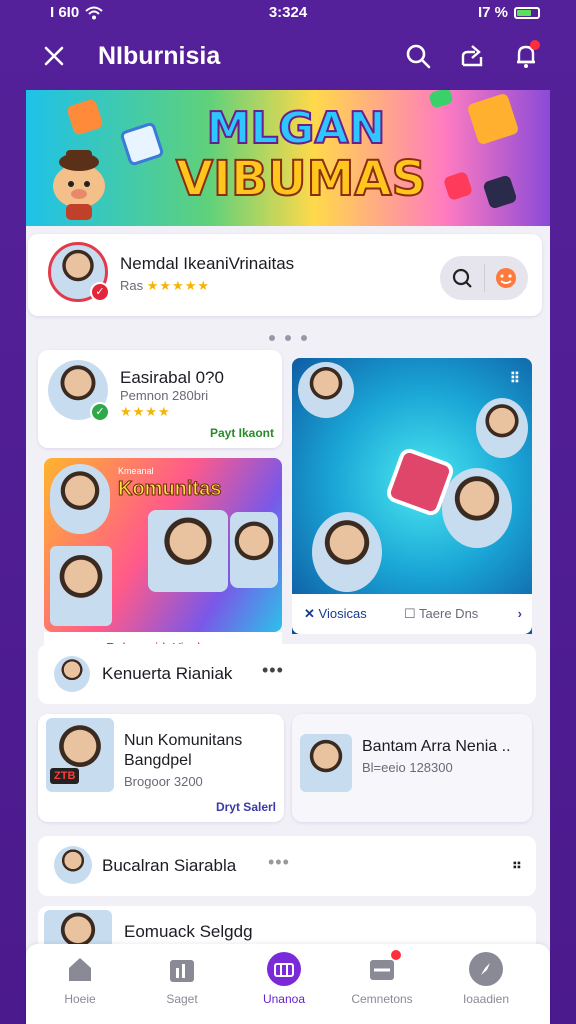  I want to click on comment-icon: ☐, so click(410, 613).